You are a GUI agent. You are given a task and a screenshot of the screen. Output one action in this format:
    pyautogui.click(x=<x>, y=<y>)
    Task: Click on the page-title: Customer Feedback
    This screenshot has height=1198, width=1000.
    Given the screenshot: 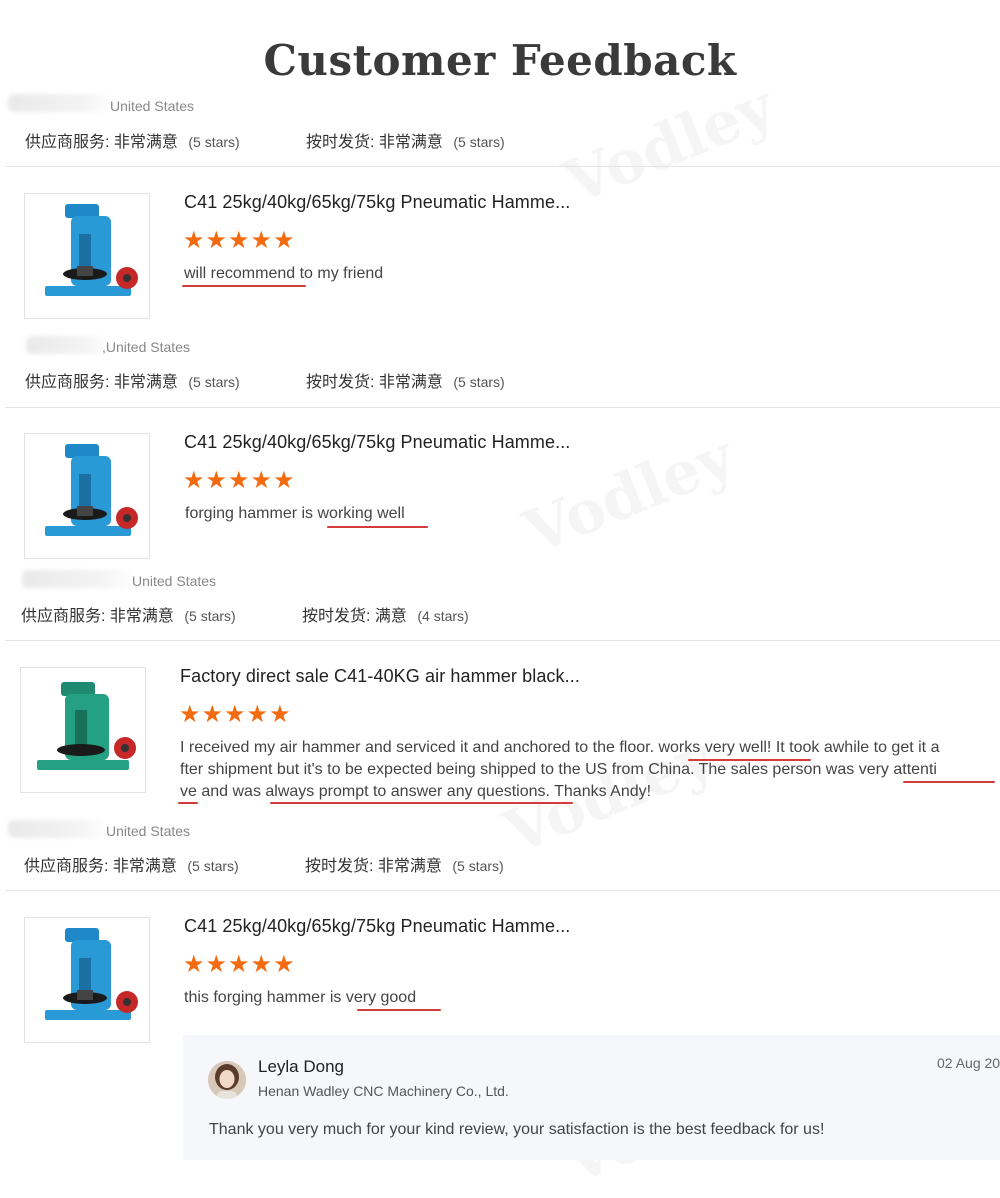 What is the action you would take?
    pyautogui.click(x=500, y=60)
    